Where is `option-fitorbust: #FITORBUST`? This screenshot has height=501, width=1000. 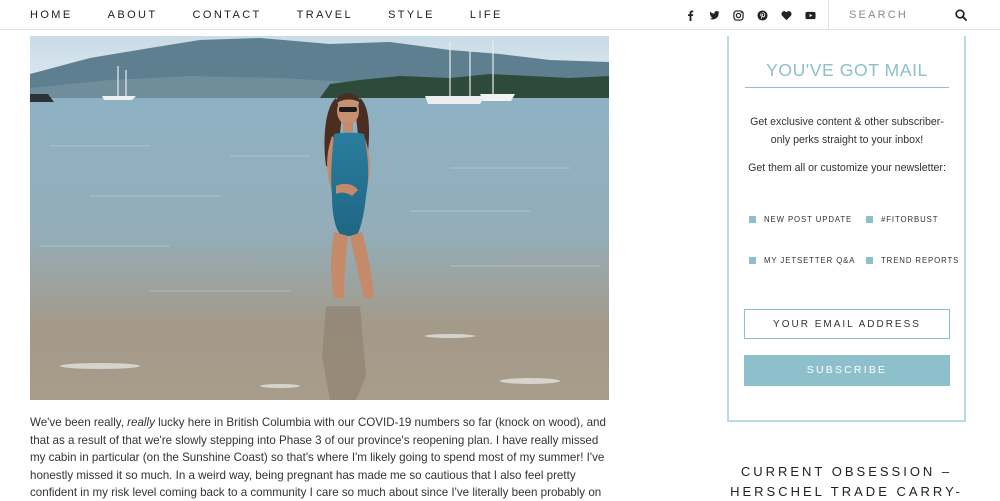
option-fitorbust: #FITORBUST is located at coordinates (902, 219).